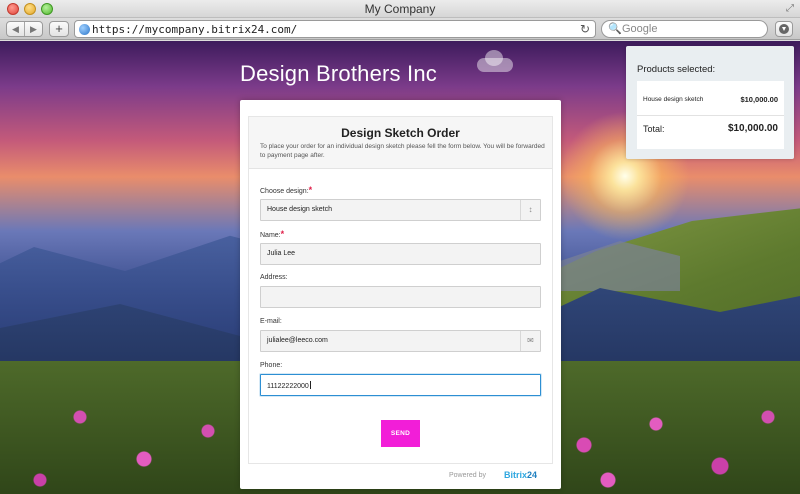 The height and width of the screenshot is (494, 800). What do you see at coordinates (271, 321) in the screenshot?
I see `email-label: E-mail:` at bounding box center [271, 321].